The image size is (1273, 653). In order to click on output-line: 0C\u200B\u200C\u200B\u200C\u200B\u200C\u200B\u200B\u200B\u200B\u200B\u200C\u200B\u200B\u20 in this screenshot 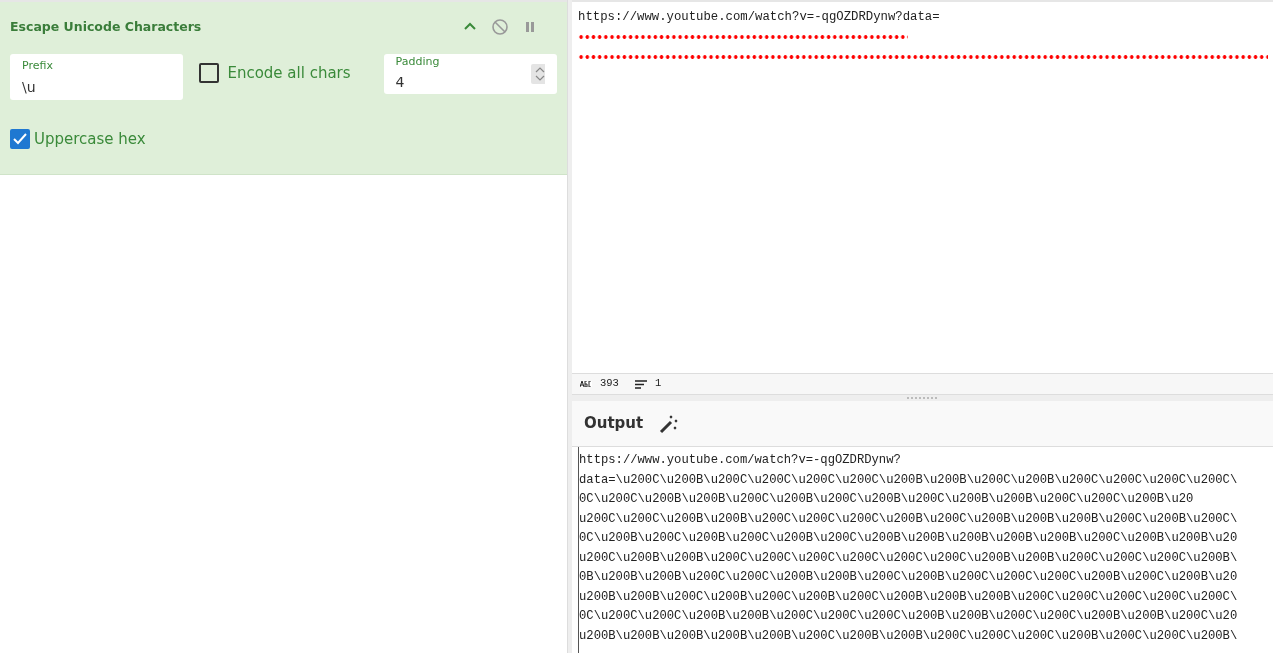, I will do `click(908, 538)`.